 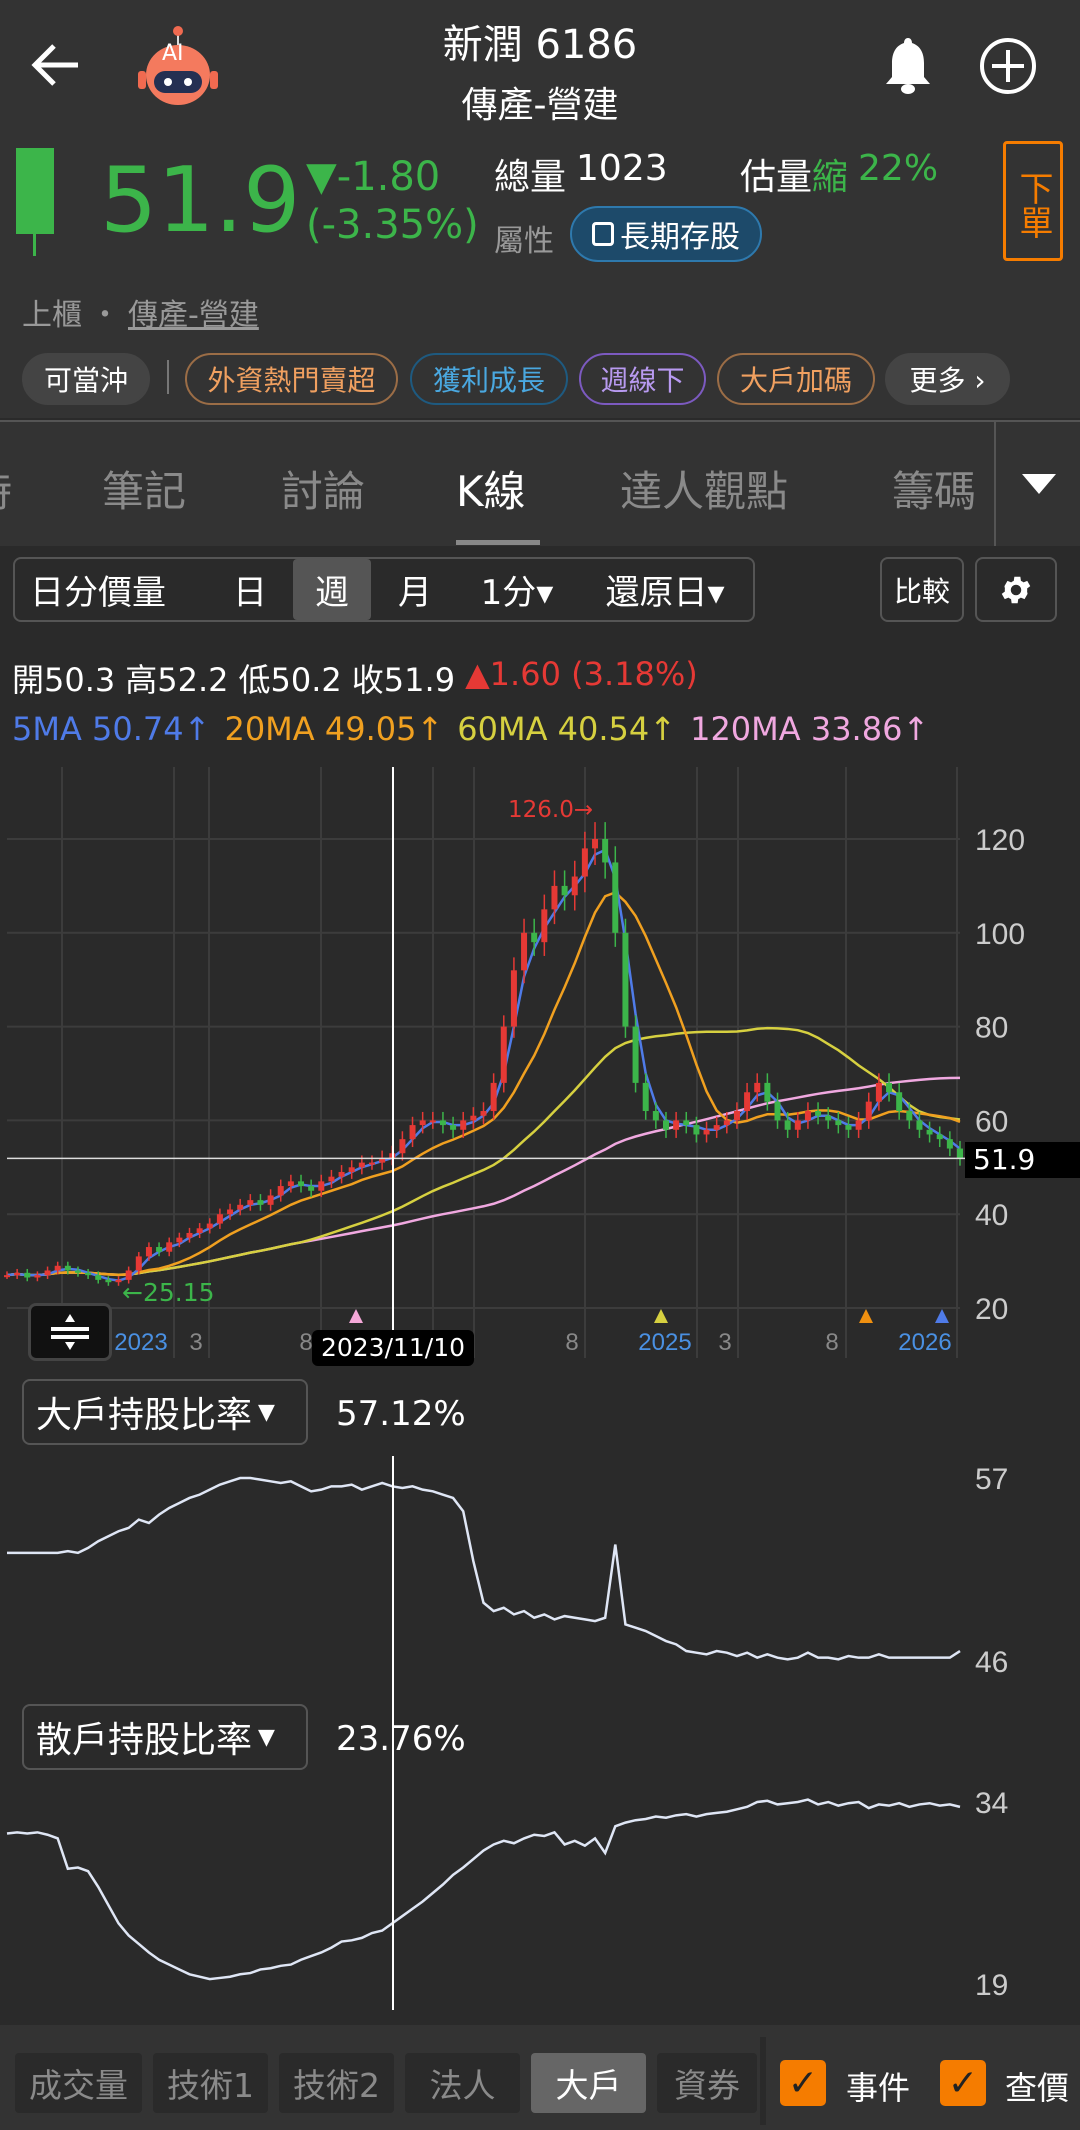 I want to click on bottom-tab-big-holder: 大戶, so click(x=588, y=2083).